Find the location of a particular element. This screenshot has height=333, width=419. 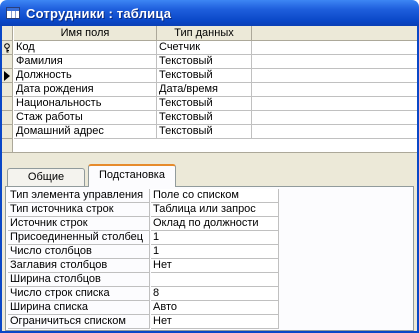

table-icon is located at coordinates (13, 13).